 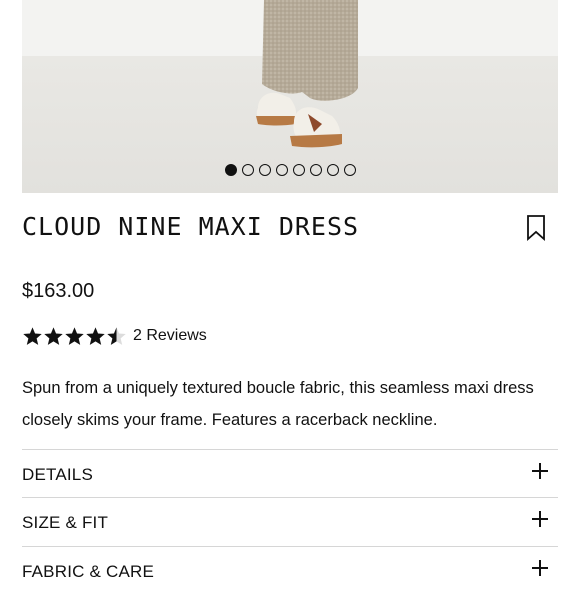 I want to click on reviews-link: 2 Reviews, so click(x=170, y=336).